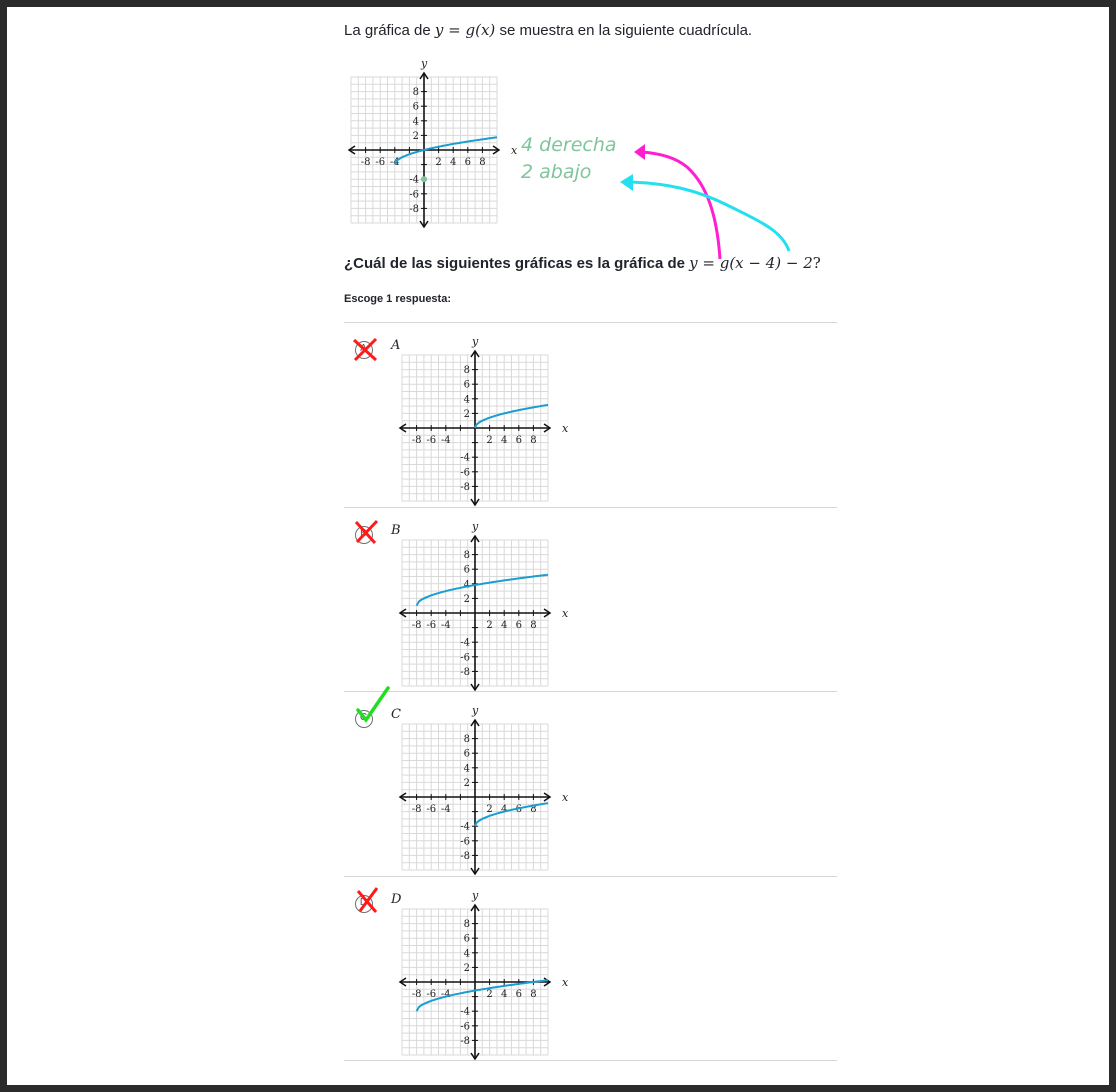 The height and width of the screenshot is (1092, 1116). What do you see at coordinates (470, 30) in the screenshot?
I see `intro-eq-g: g` at bounding box center [470, 30].